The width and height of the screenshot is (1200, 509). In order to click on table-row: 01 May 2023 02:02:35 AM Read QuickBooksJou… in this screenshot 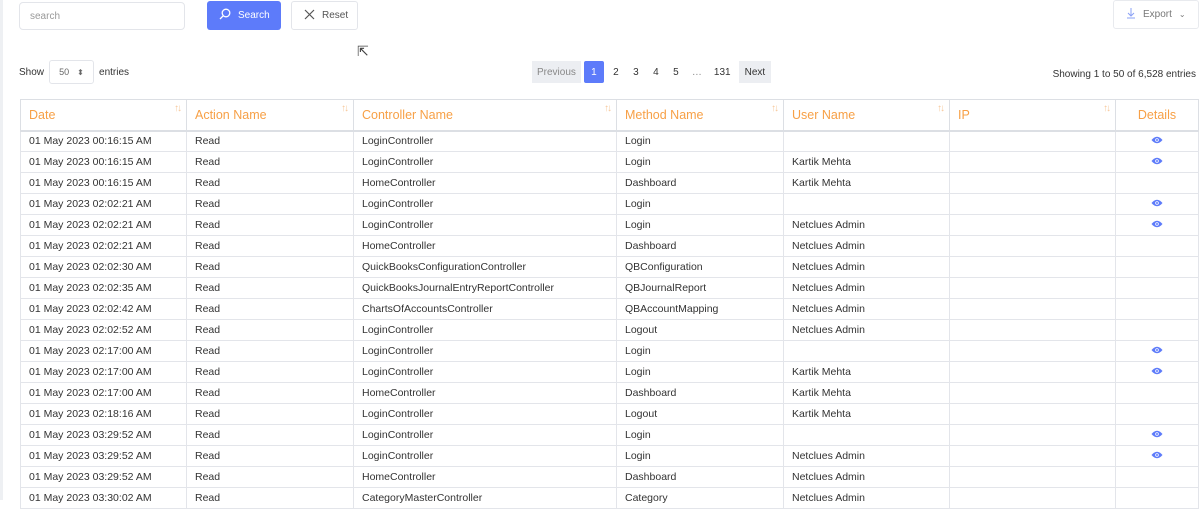, I will do `click(609, 288)`.